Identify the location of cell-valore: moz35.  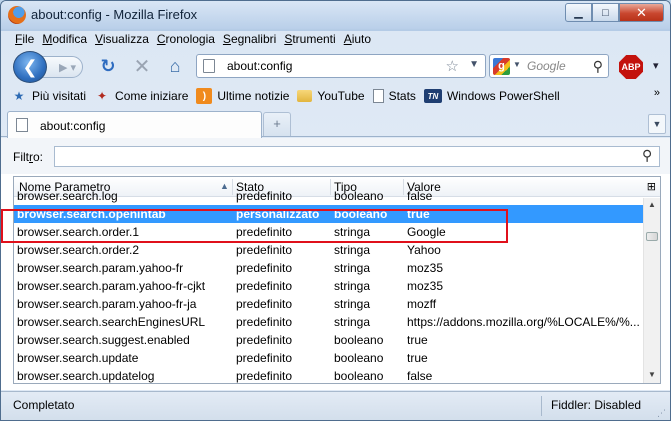
(425, 286).